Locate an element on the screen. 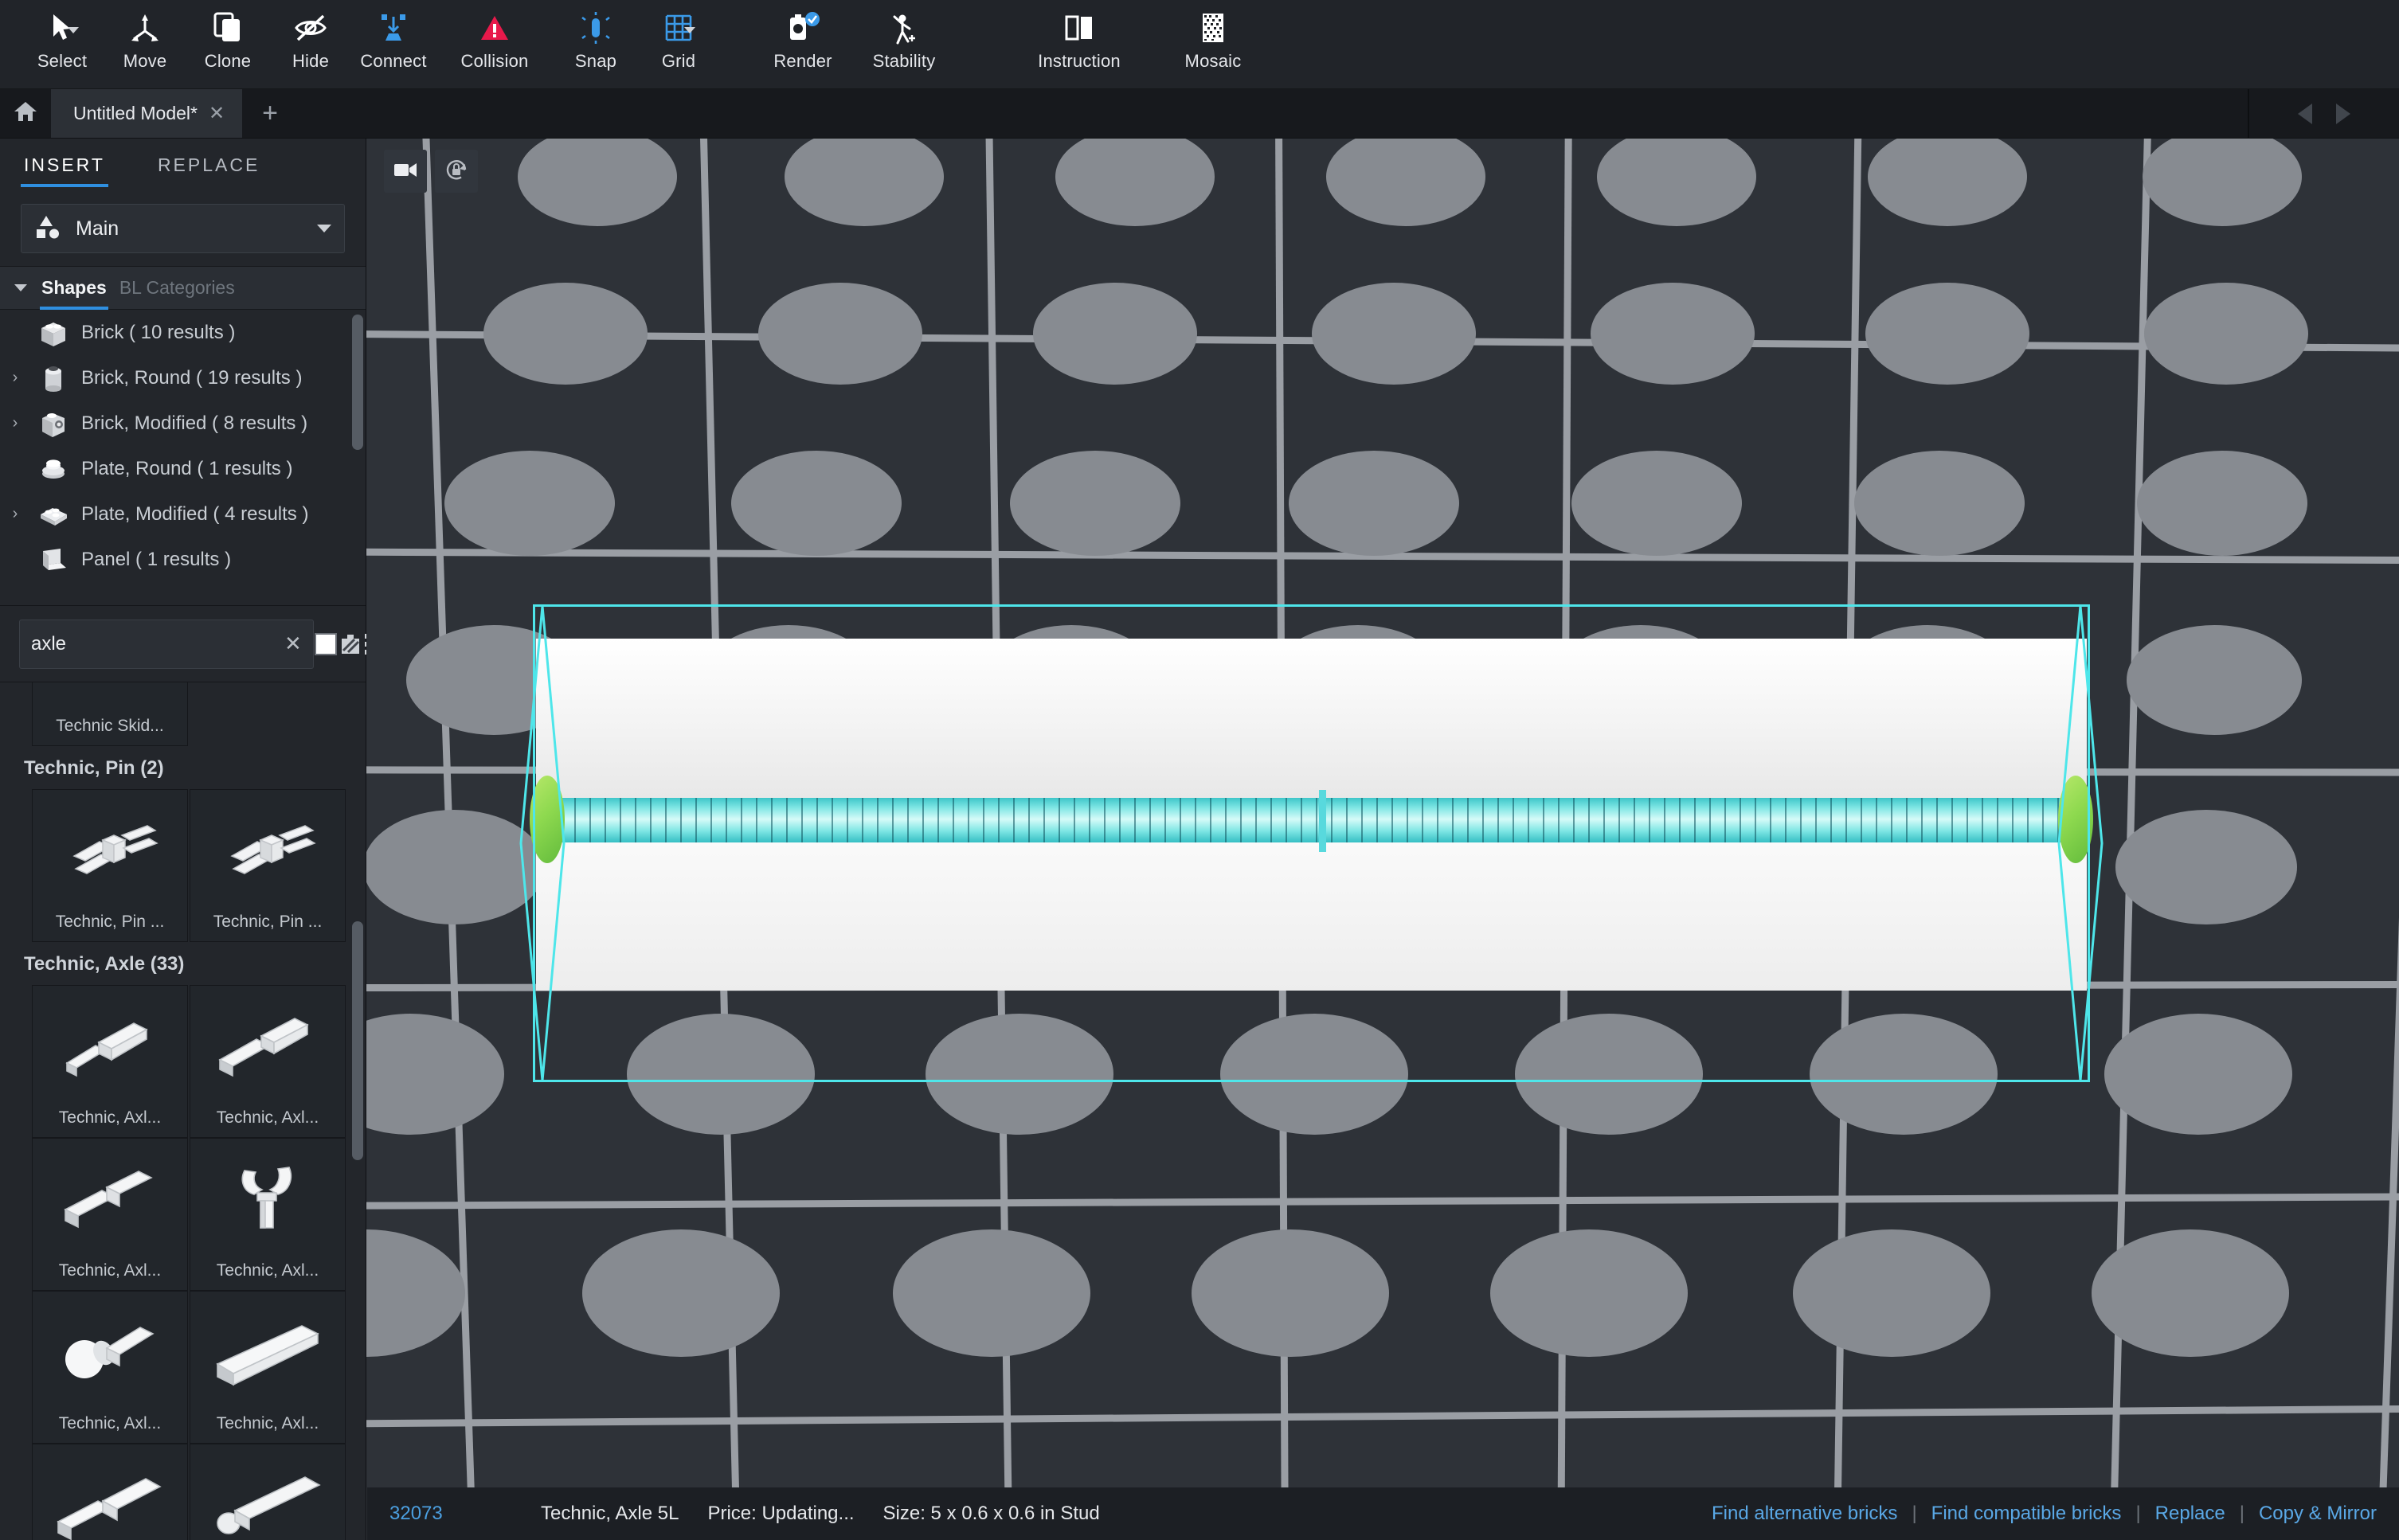  category-label: Plate, Modified ( 4 results ) is located at coordinates (195, 513).